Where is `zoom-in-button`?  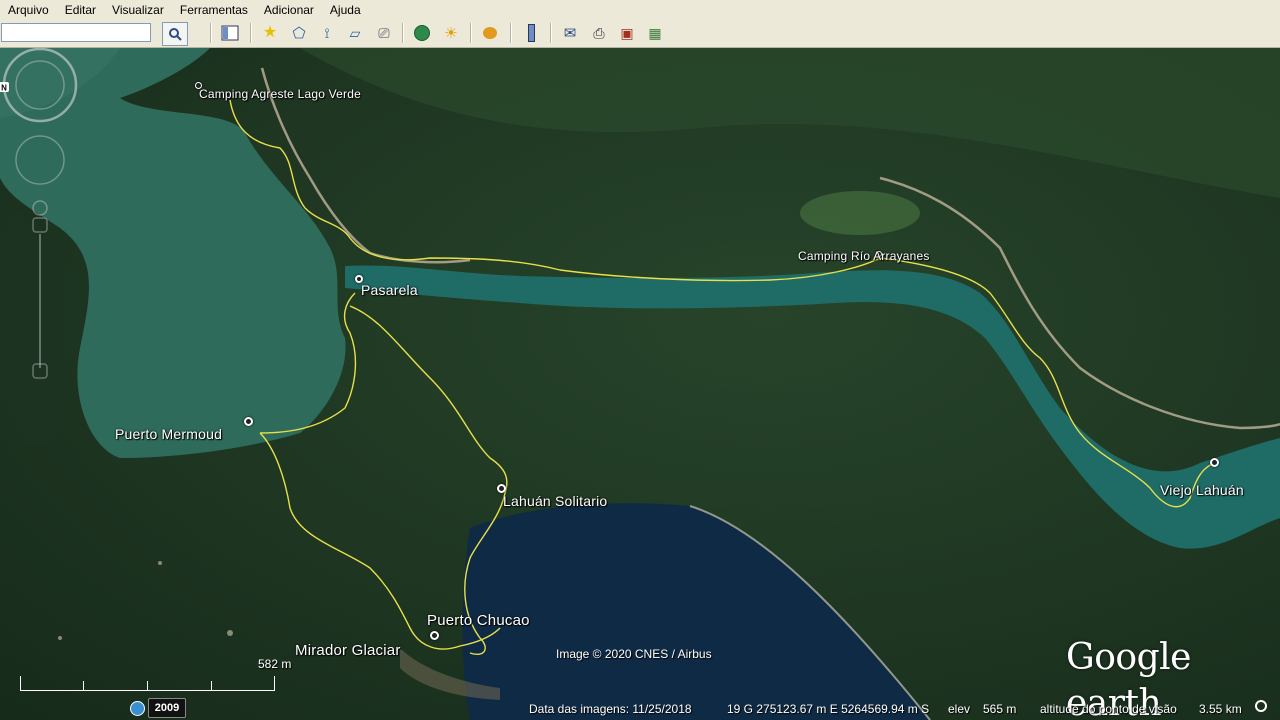
zoom-in-button is located at coordinates (40, 225).